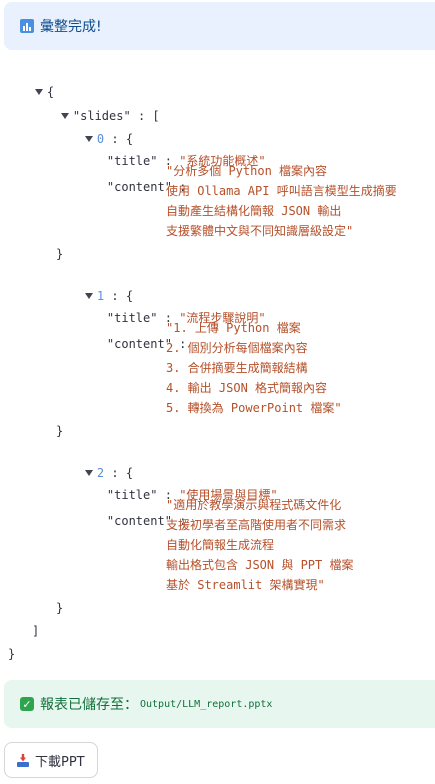  Describe the element at coordinates (60, 254) in the screenshot. I see `slide-0-close: }` at that location.